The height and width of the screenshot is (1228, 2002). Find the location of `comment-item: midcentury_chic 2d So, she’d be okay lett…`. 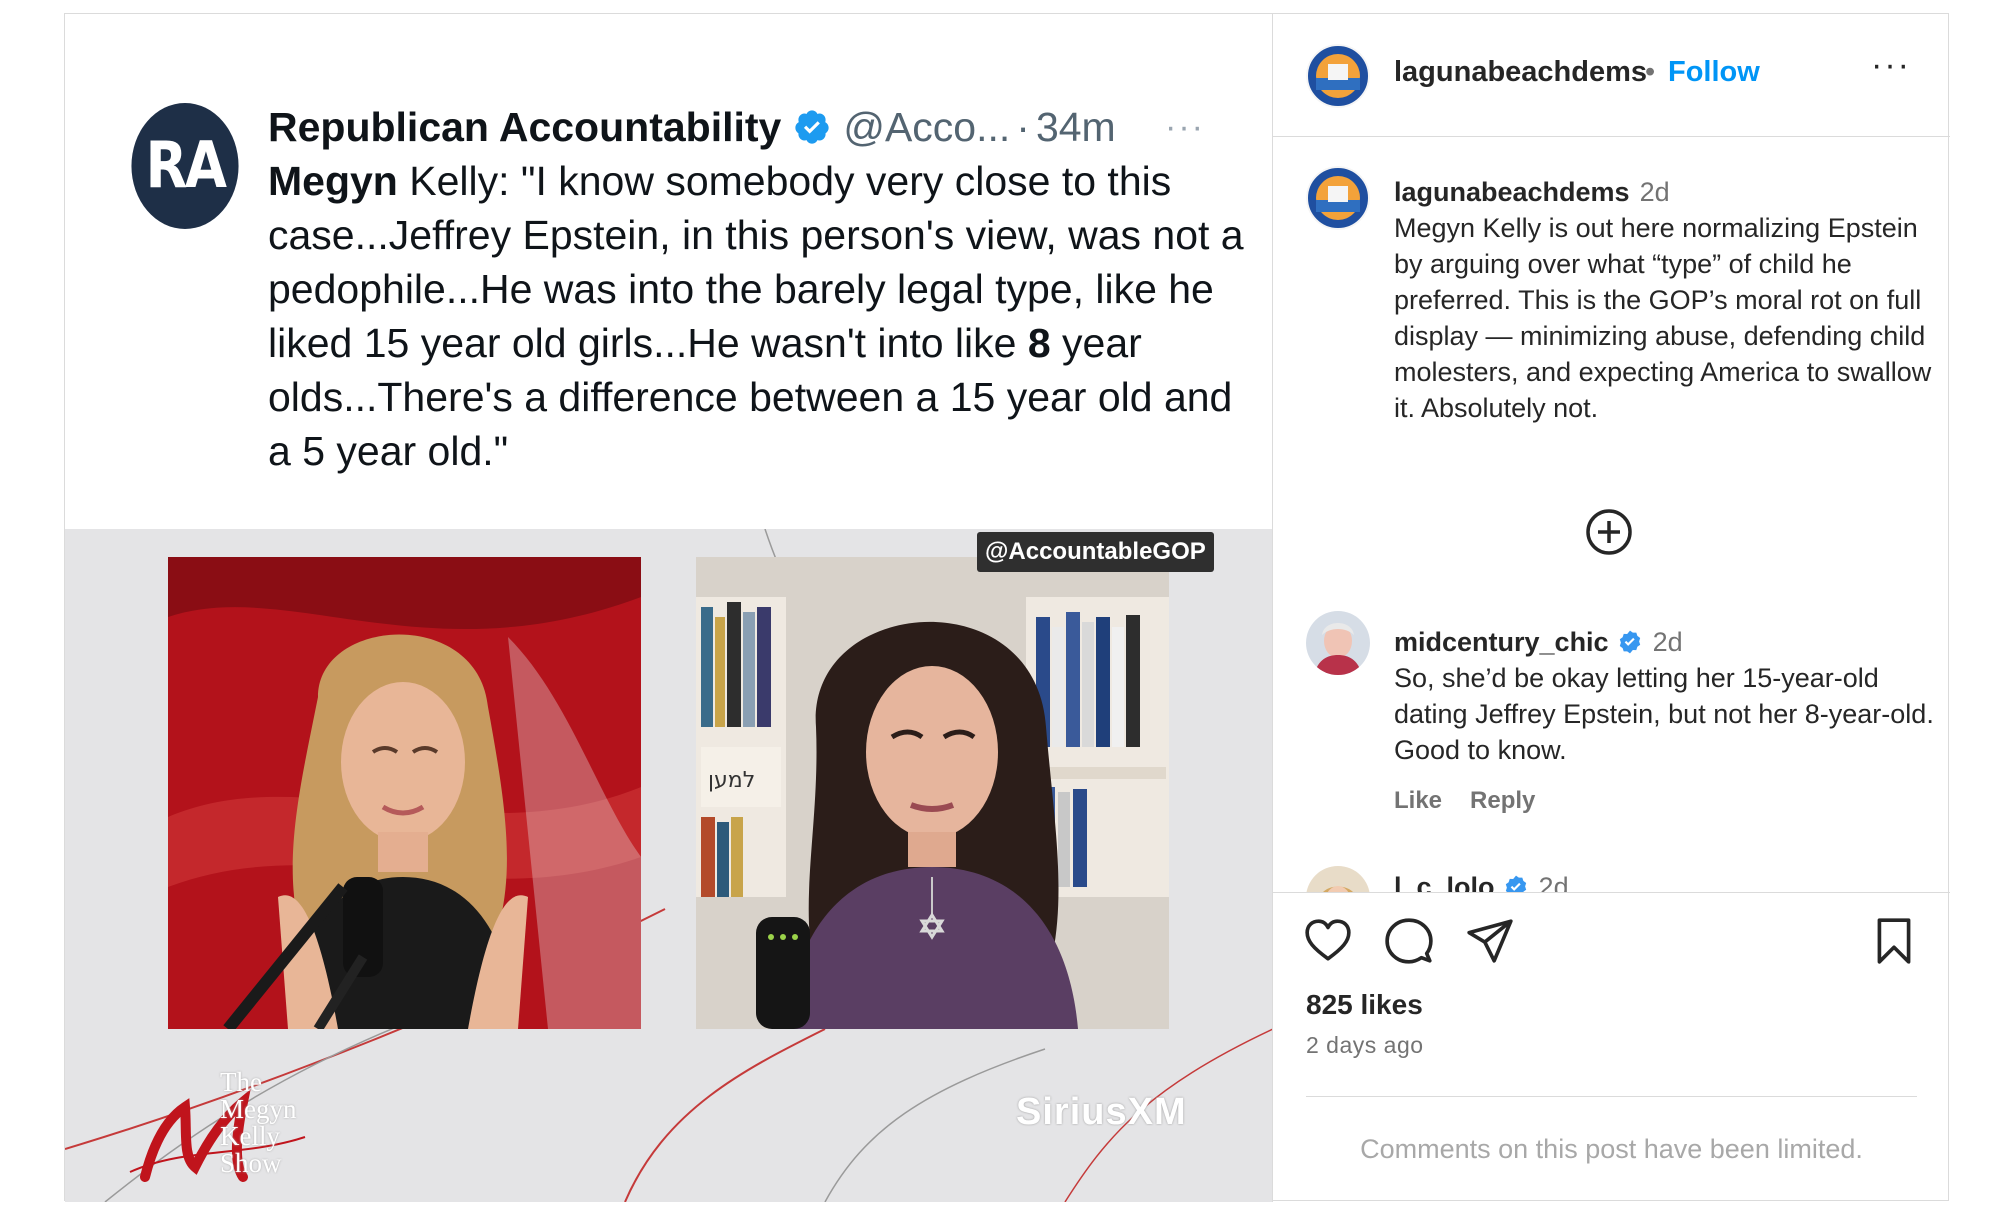

comment-item: midcentury_chic 2d So, she’d be okay lett… is located at coordinates (1664, 696).